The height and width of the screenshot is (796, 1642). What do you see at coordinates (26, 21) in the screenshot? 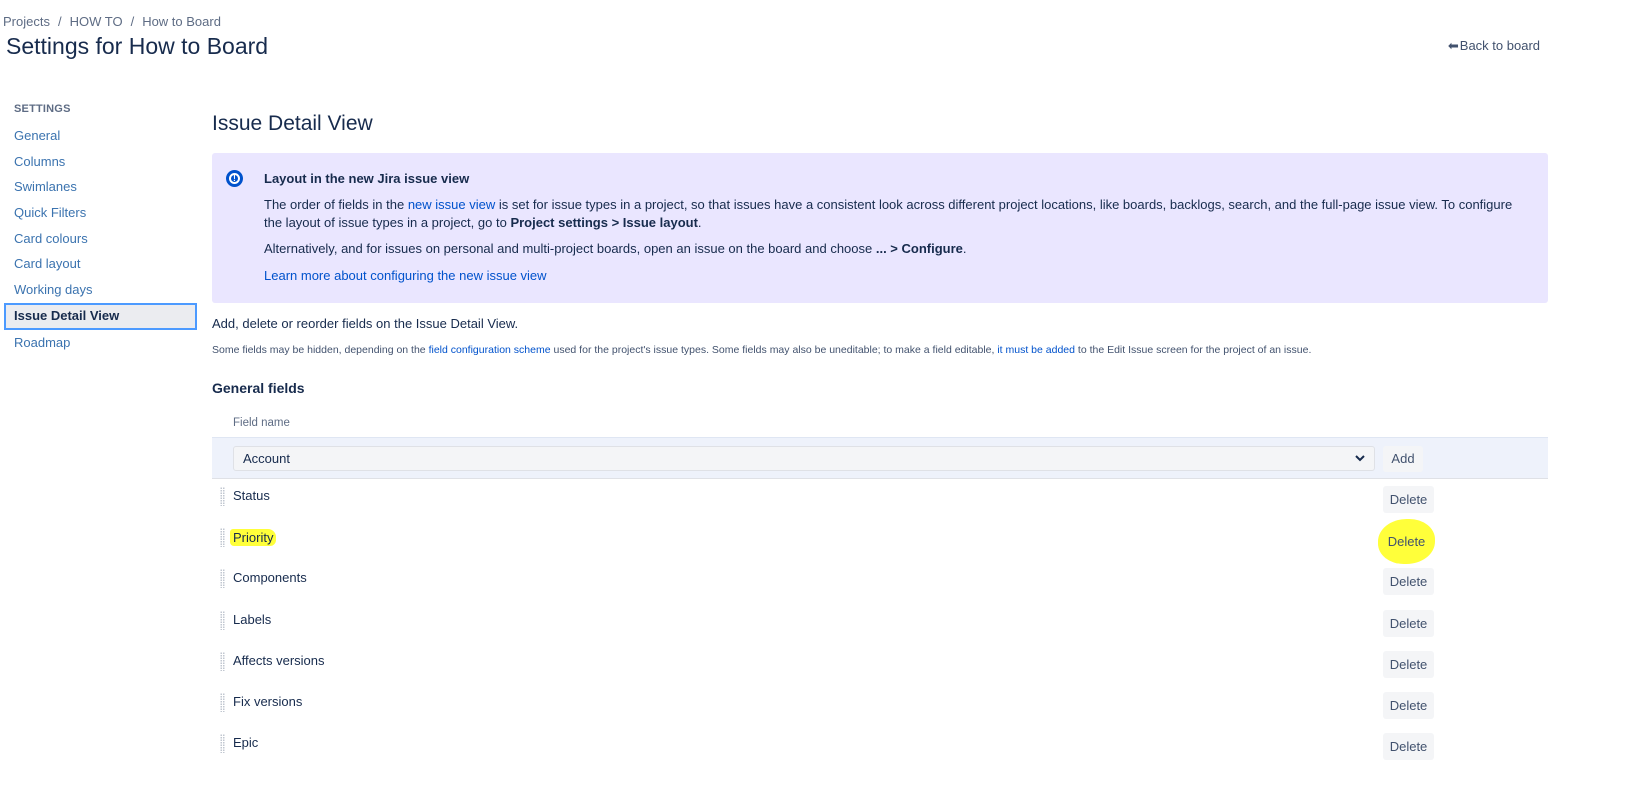
I see `breadcrumb-projects: Projects` at bounding box center [26, 21].